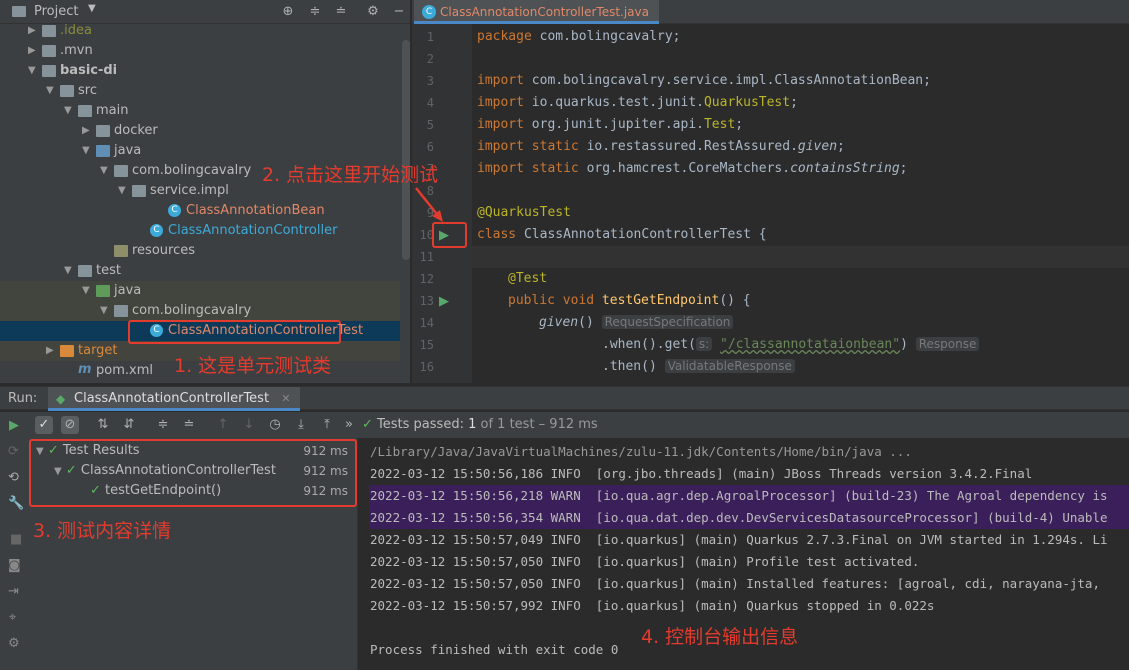 The height and width of the screenshot is (670, 1129). What do you see at coordinates (70, 425) in the screenshot?
I see `show-ignored-icon: ⊘` at bounding box center [70, 425].